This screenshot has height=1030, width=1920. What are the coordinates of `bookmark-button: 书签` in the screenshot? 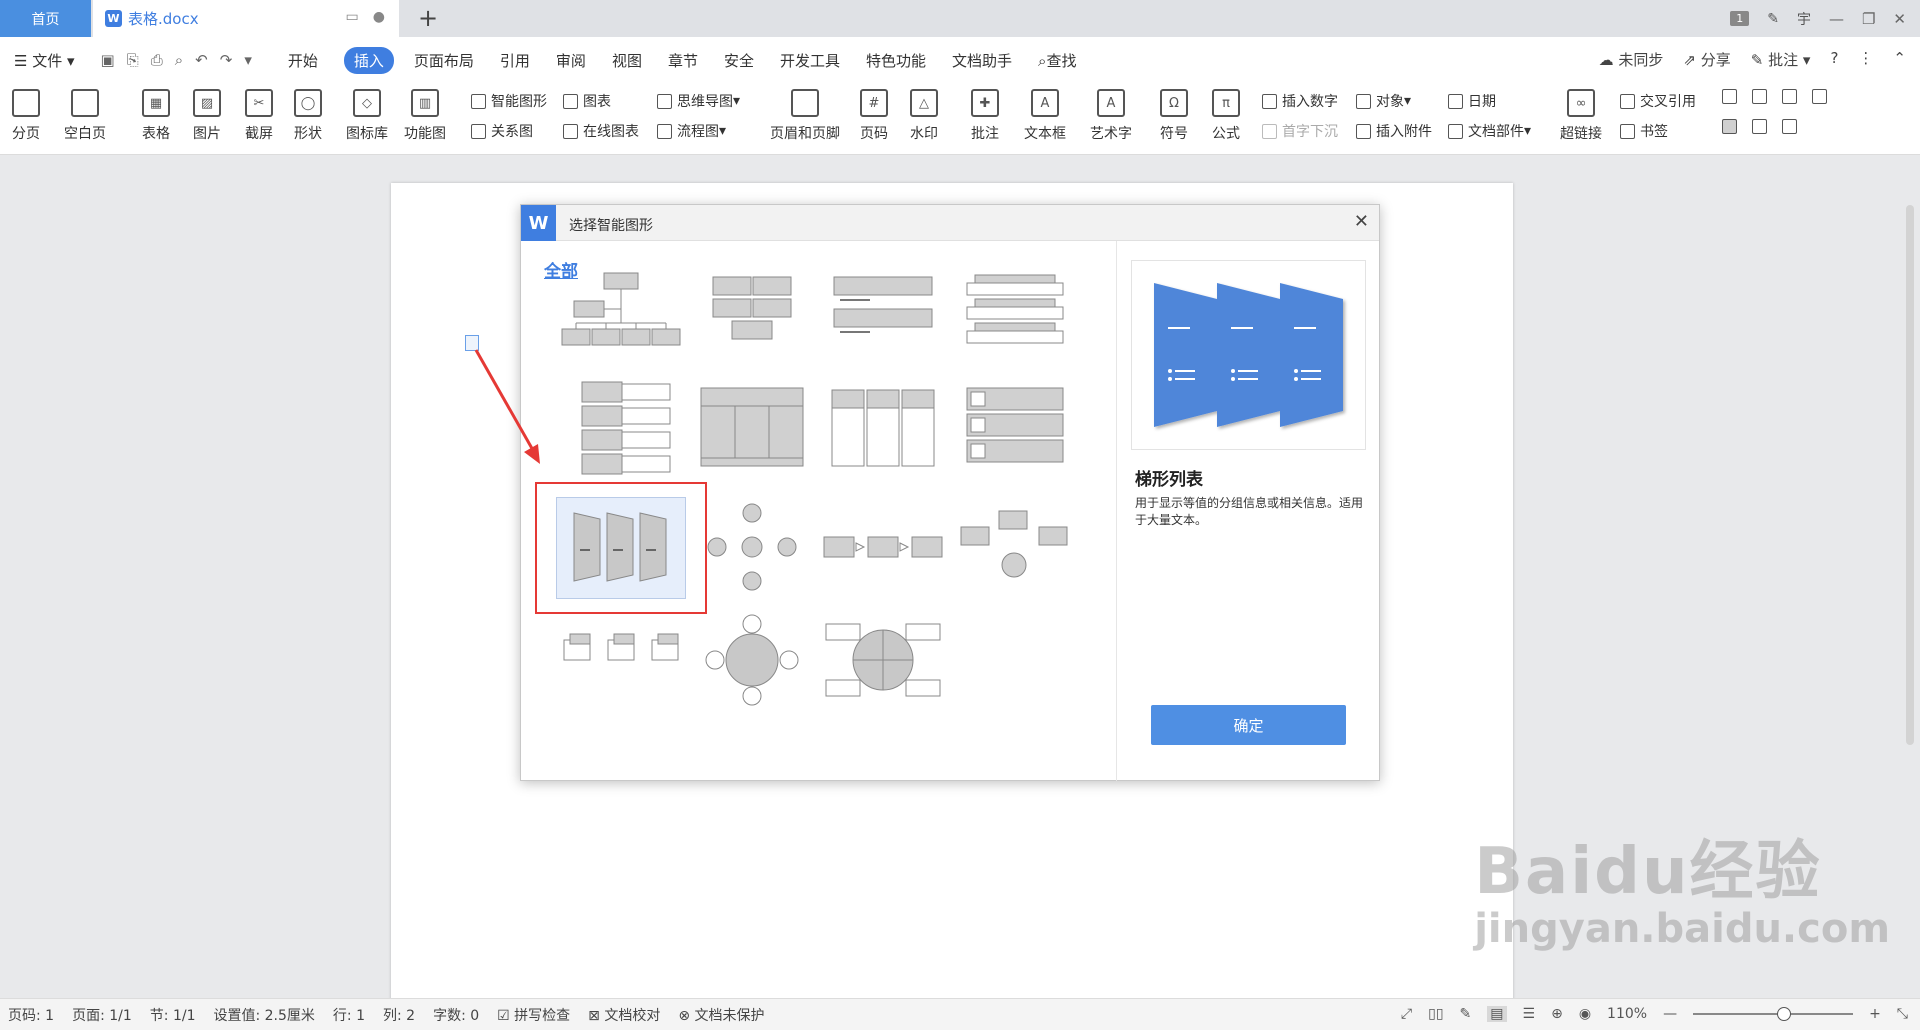 It's located at (1644, 131).